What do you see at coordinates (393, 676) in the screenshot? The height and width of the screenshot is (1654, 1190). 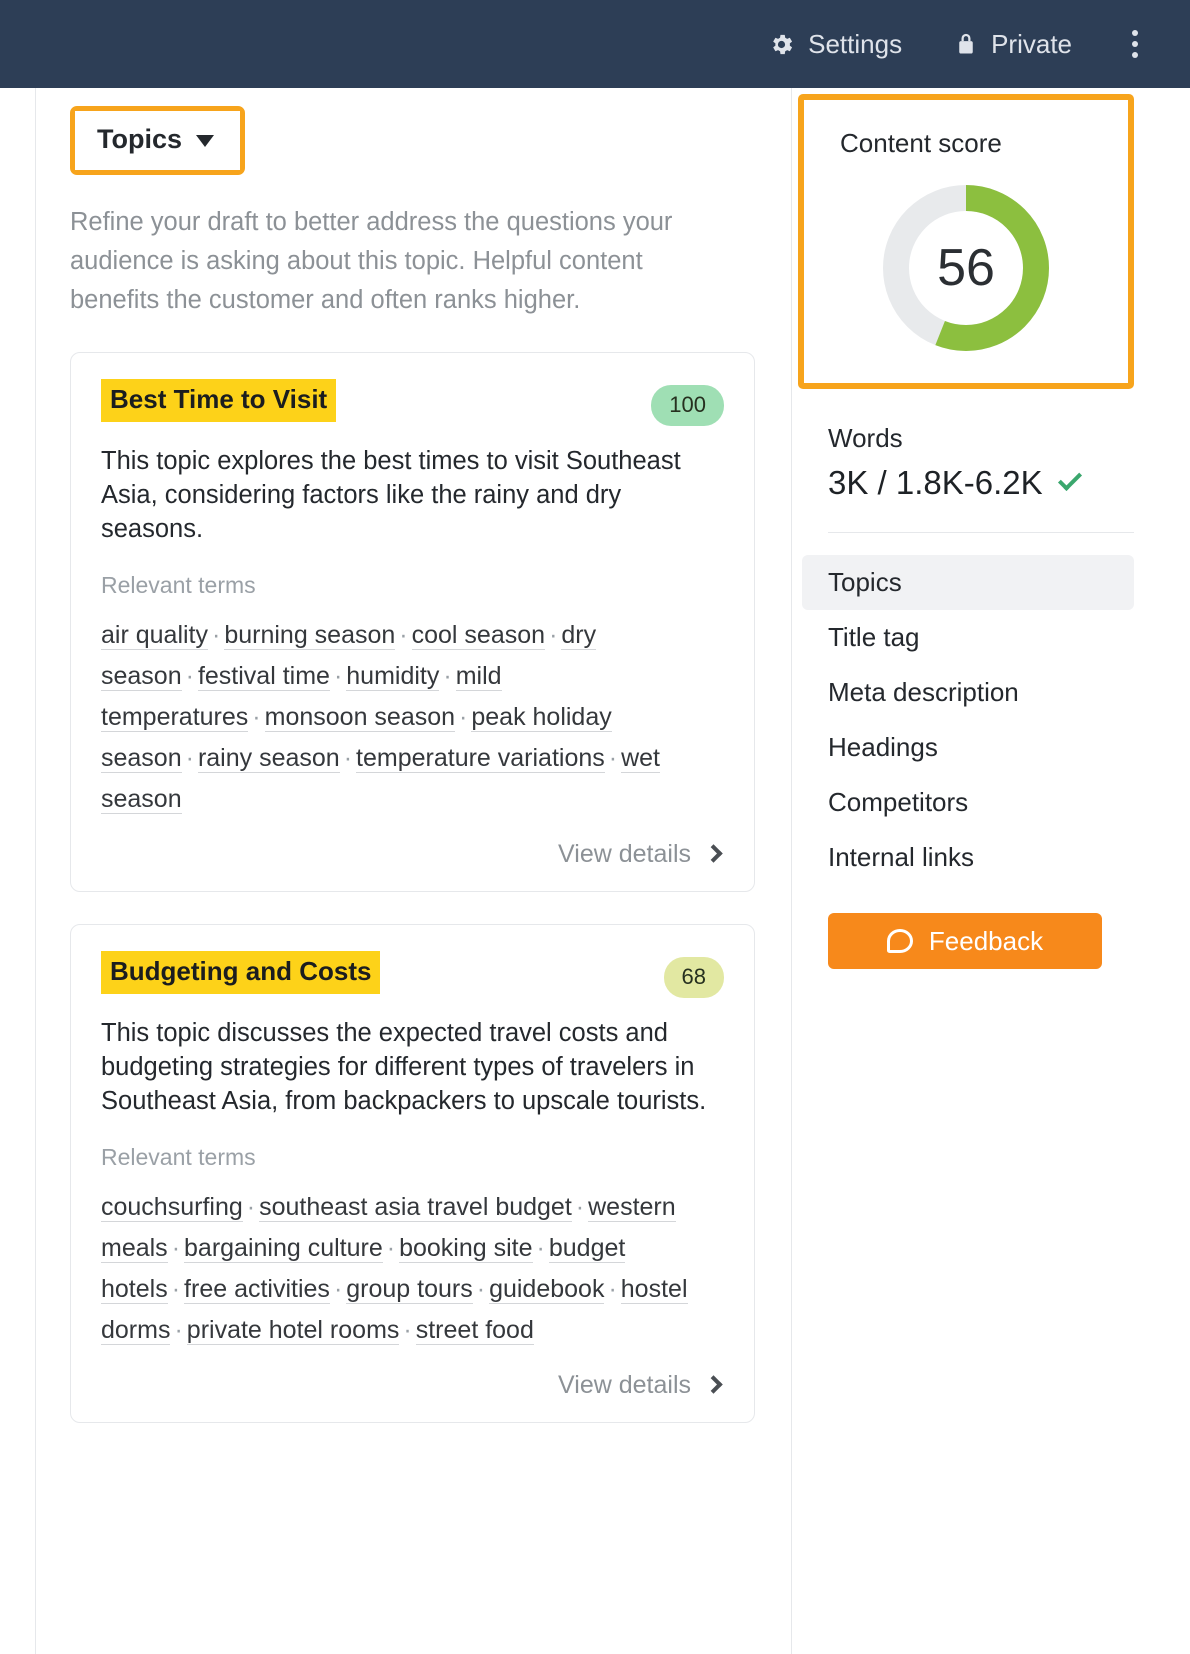 I see `relevant-term: humidity` at bounding box center [393, 676].